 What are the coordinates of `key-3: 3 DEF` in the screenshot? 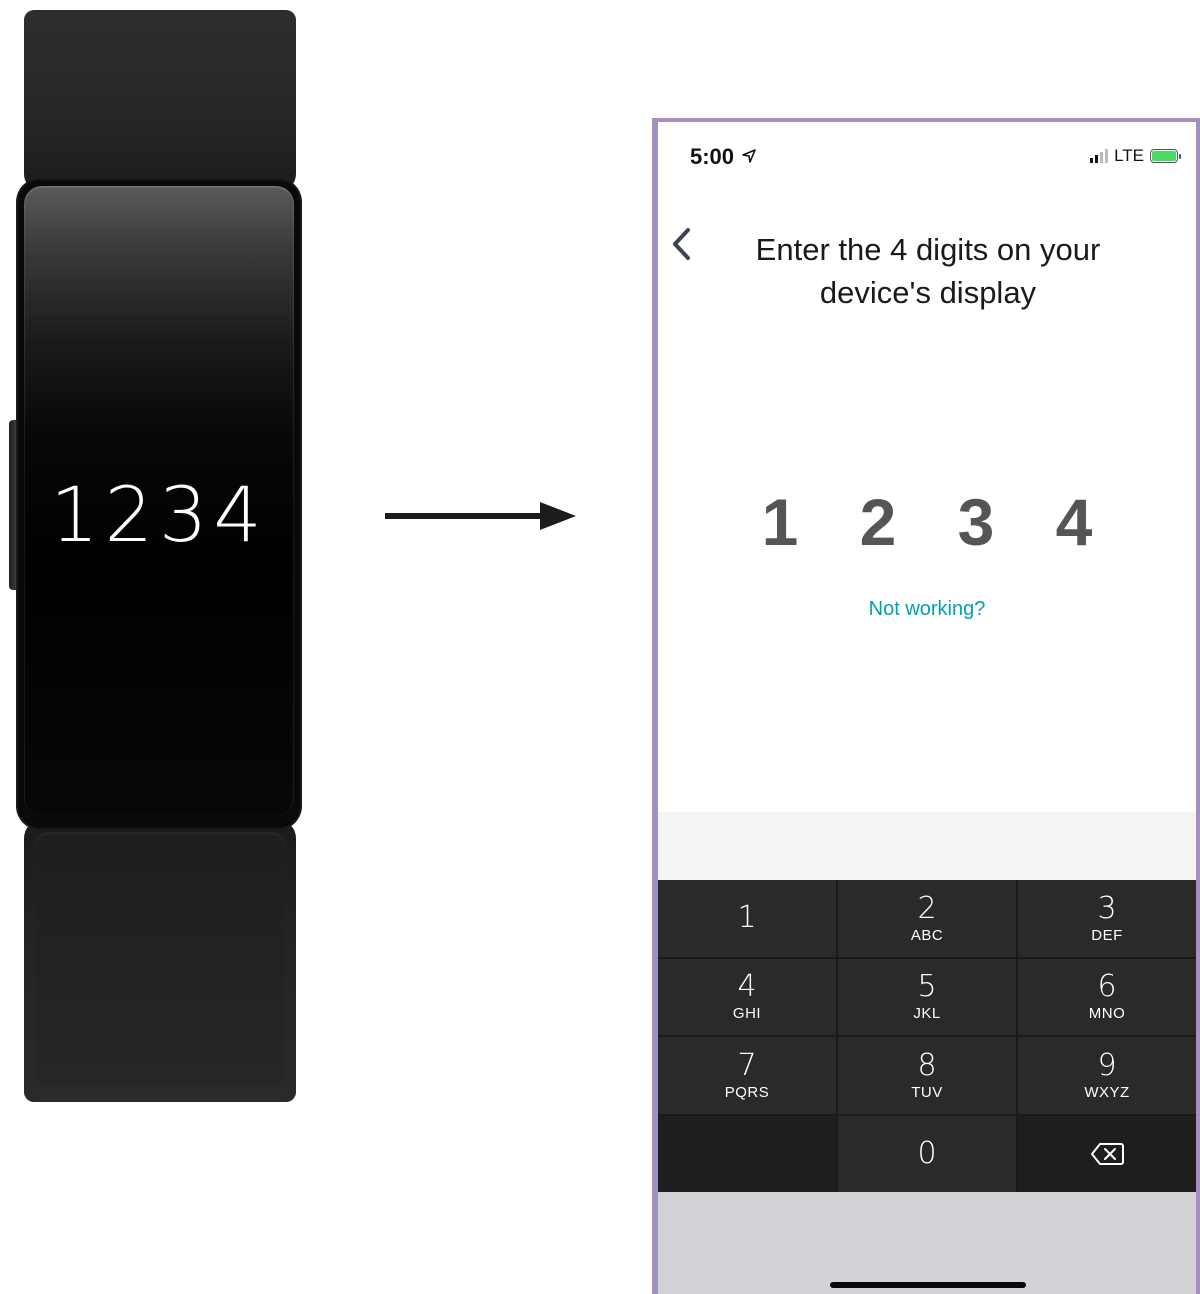 It's located at (1107, 918).